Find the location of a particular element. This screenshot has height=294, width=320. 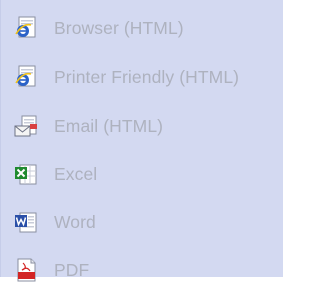

export-pdf-label: PDF is located at coordinates (72, 269).